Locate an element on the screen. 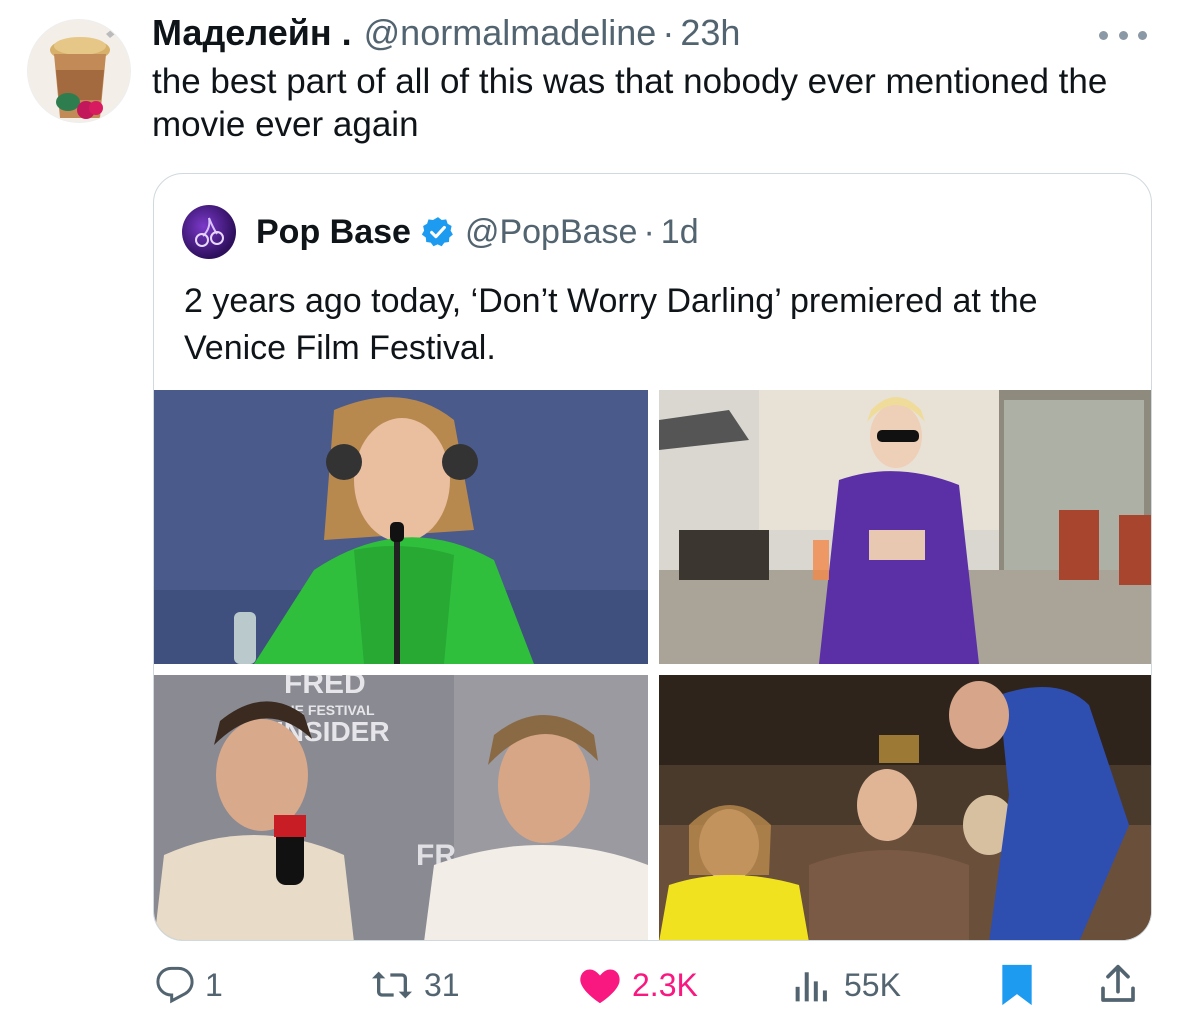 The image size is (1179, 1025). verified-badge-icon is located at coordinates (437, 232).